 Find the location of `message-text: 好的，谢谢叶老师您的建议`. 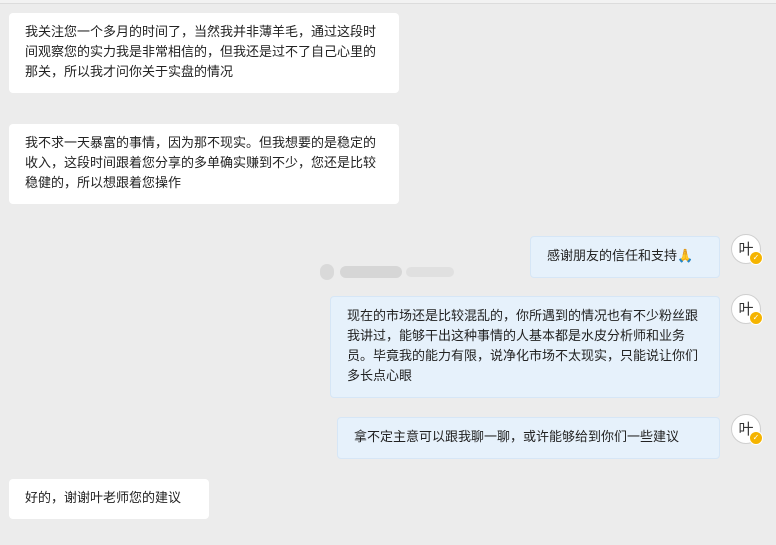

message-text: 好的，谢谢叶老师您的建议 is located at coordinates (103, 498).